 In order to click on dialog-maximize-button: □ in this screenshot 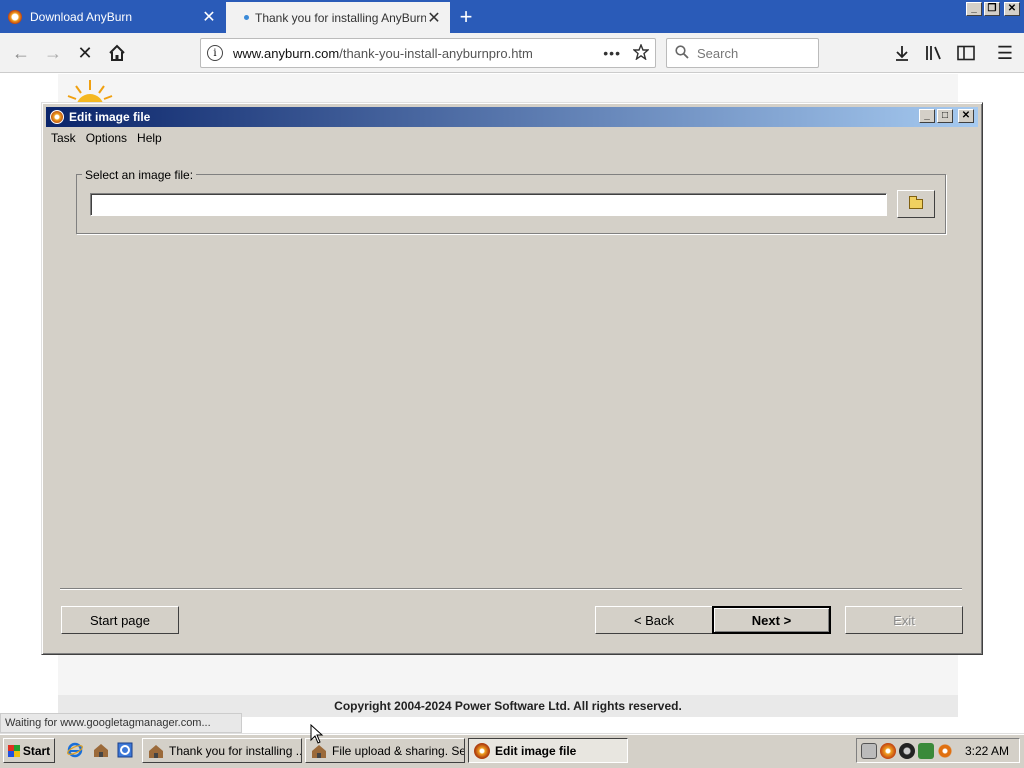, I will do `click(945, 116)`.